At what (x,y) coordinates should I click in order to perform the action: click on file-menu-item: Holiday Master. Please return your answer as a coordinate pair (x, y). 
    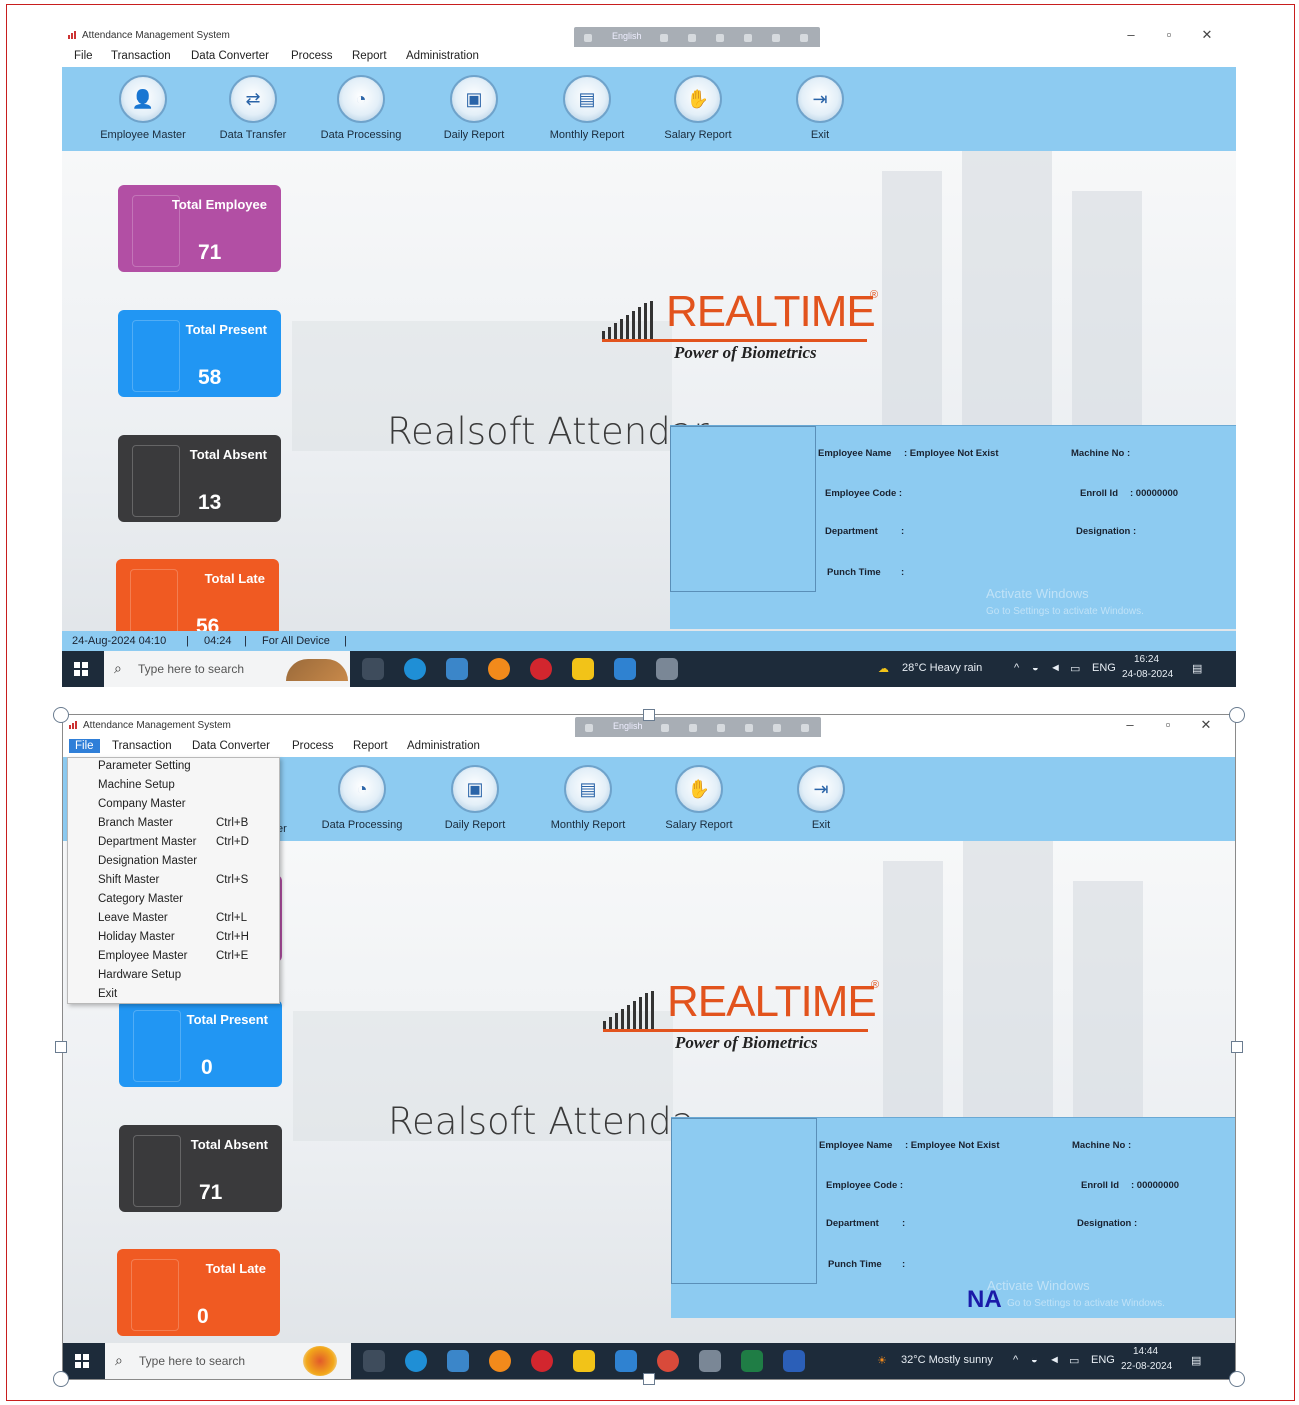
    Looking at the image, I should click on (136, 937).